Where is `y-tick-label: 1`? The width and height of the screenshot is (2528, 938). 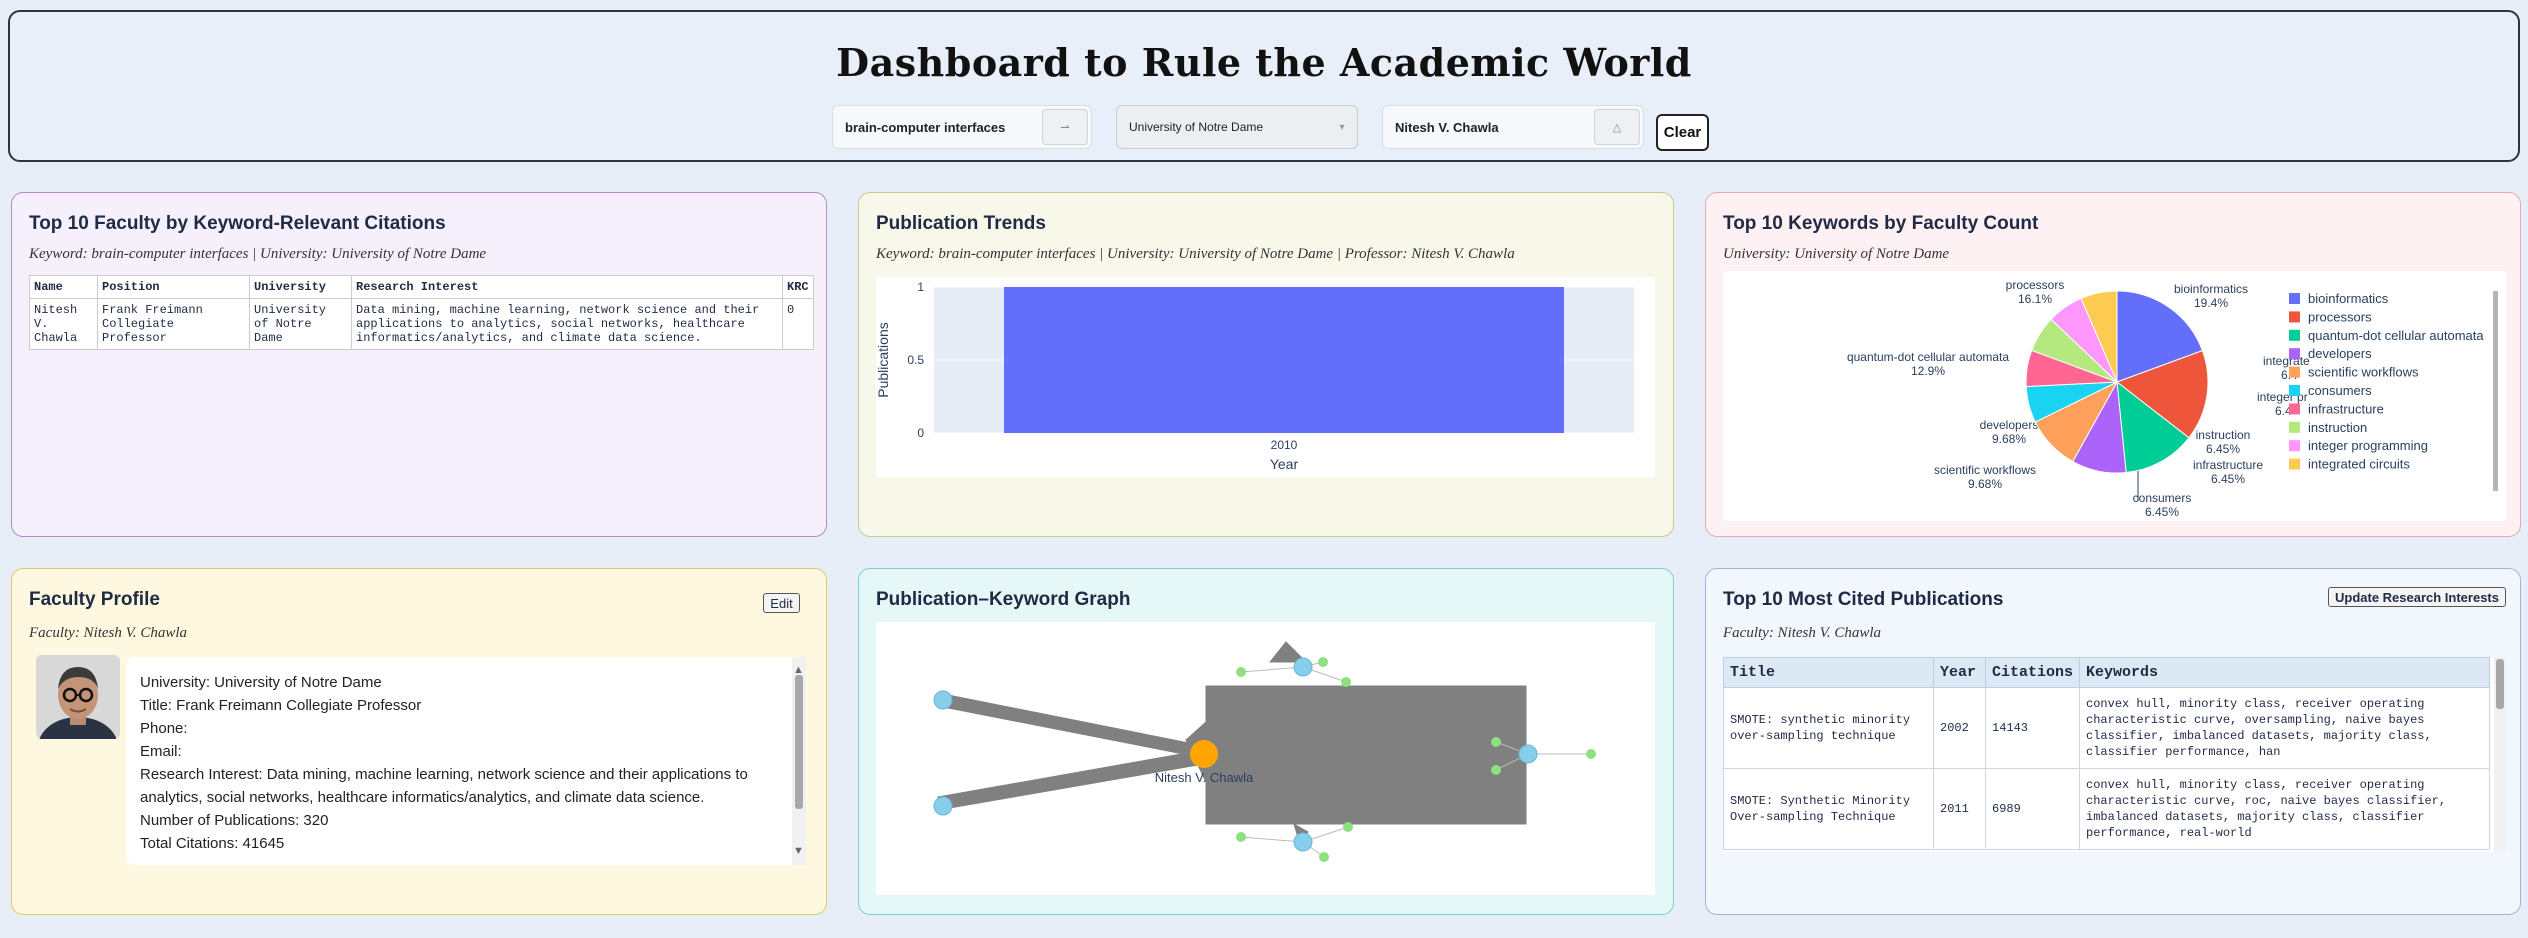
y-tick-label: 1 is located at coordinates (920, 287).